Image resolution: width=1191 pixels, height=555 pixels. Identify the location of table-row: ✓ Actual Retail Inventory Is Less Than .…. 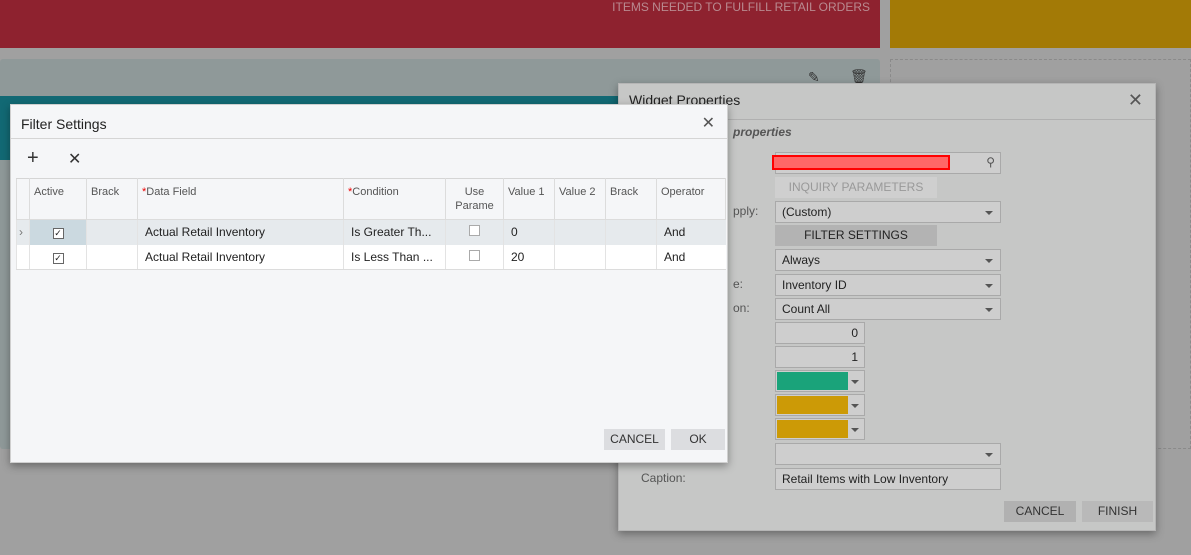
(371, 257).